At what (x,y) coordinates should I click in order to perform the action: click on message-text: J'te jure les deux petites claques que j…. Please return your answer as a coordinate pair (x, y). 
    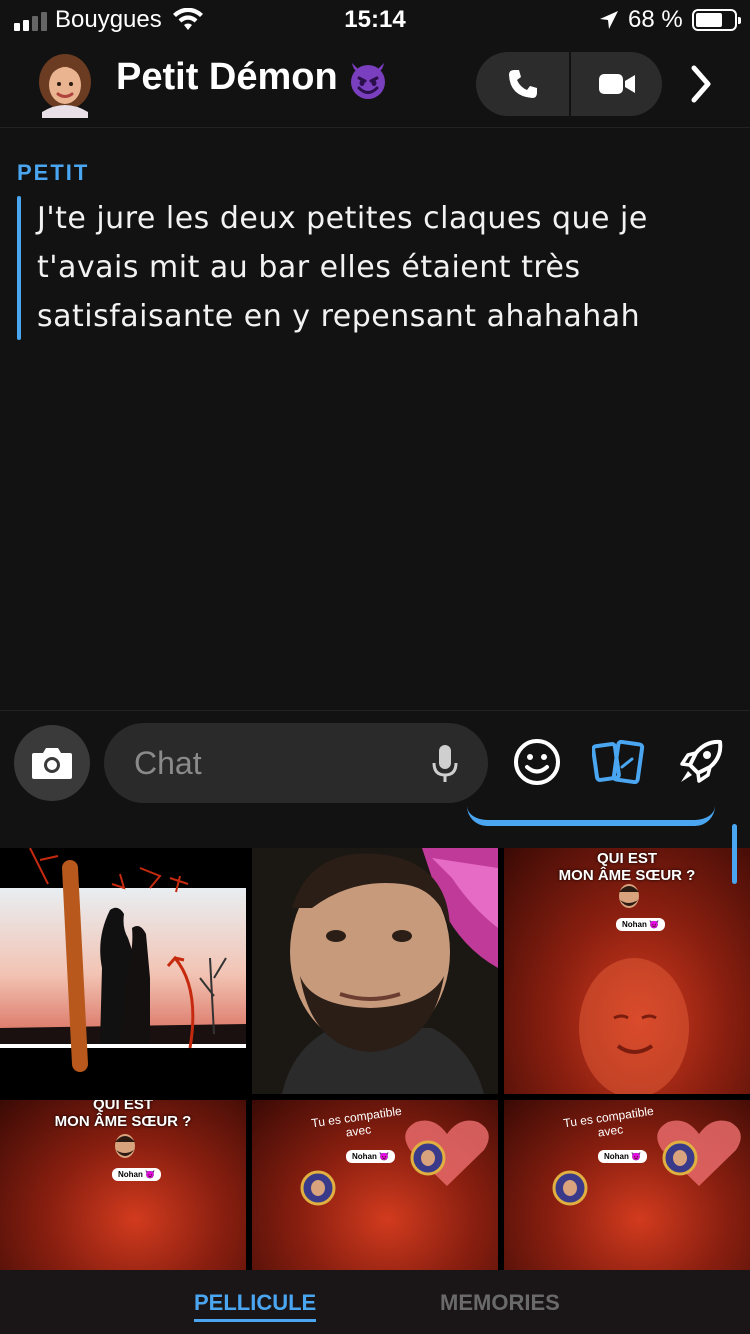
    Looking at the image, I should click on (377, 267).